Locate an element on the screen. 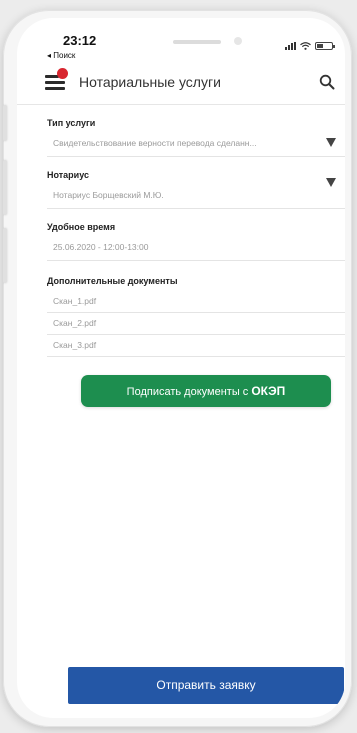  status-bar: 23:12 ◂ Поиск is located at coordinates (181, 39).